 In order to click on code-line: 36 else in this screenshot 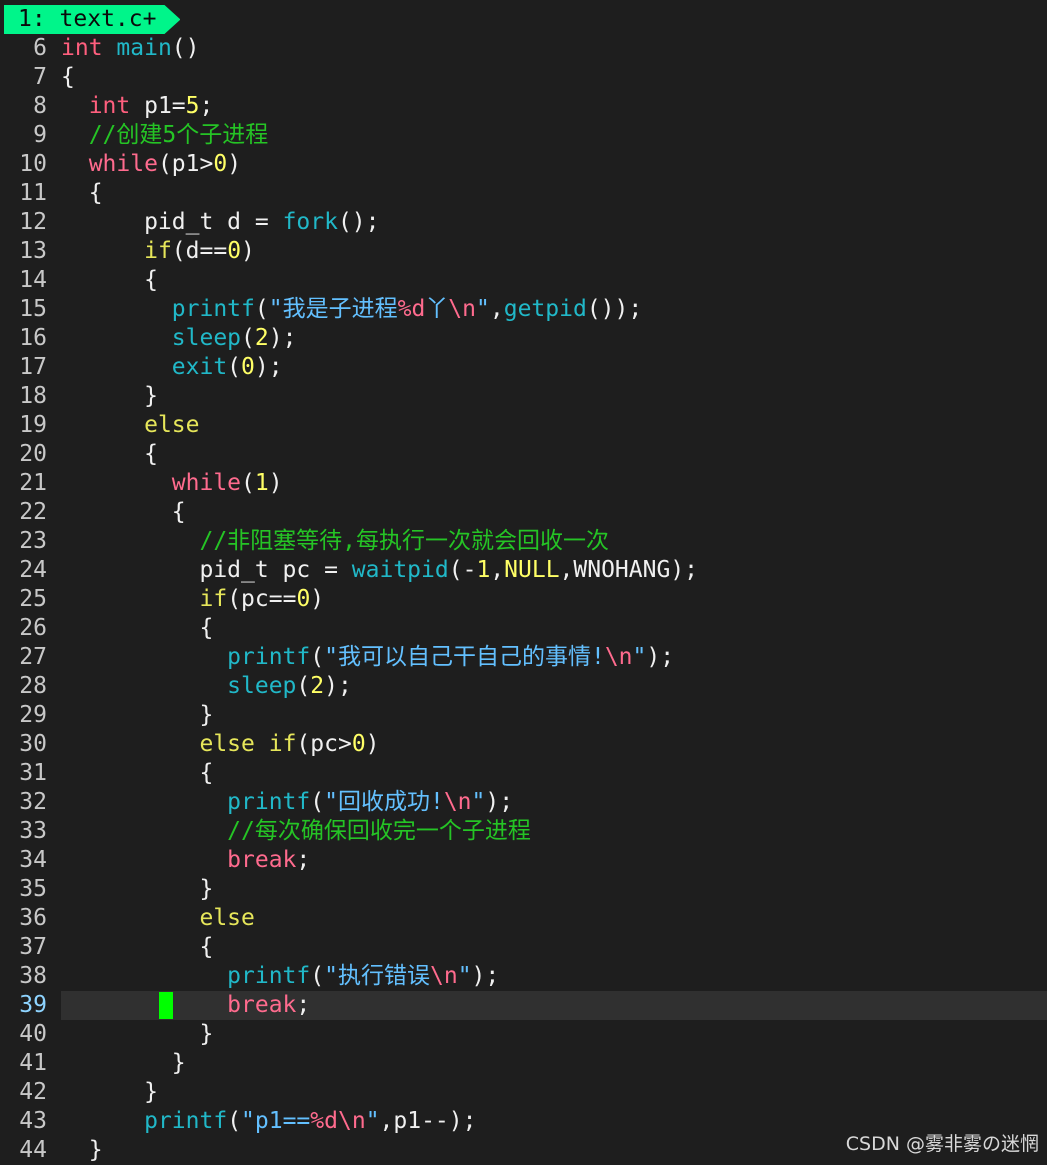, I will do `click(523, 918)`.